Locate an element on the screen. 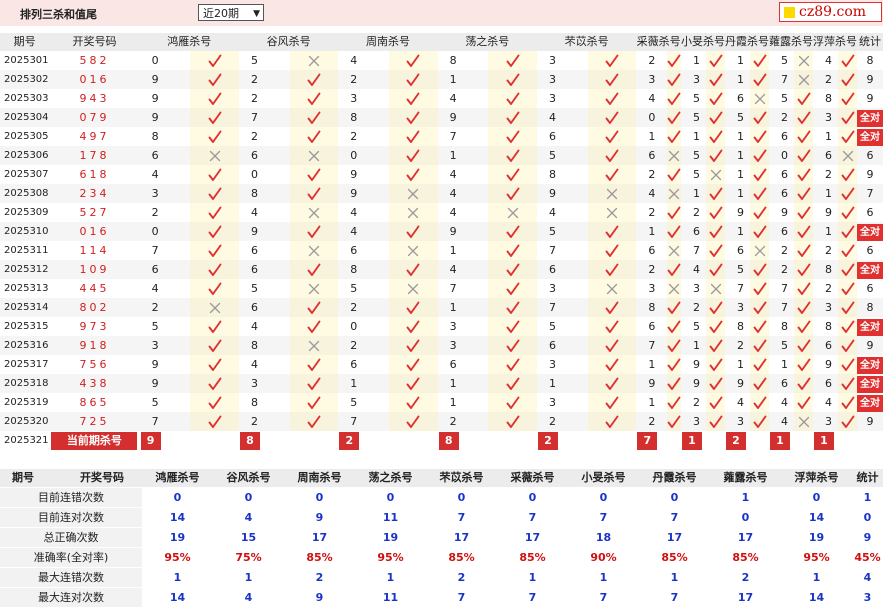 The width and height of the screenshot is (883, 607). row-stat: 6 is located at coordinates (870, 155).